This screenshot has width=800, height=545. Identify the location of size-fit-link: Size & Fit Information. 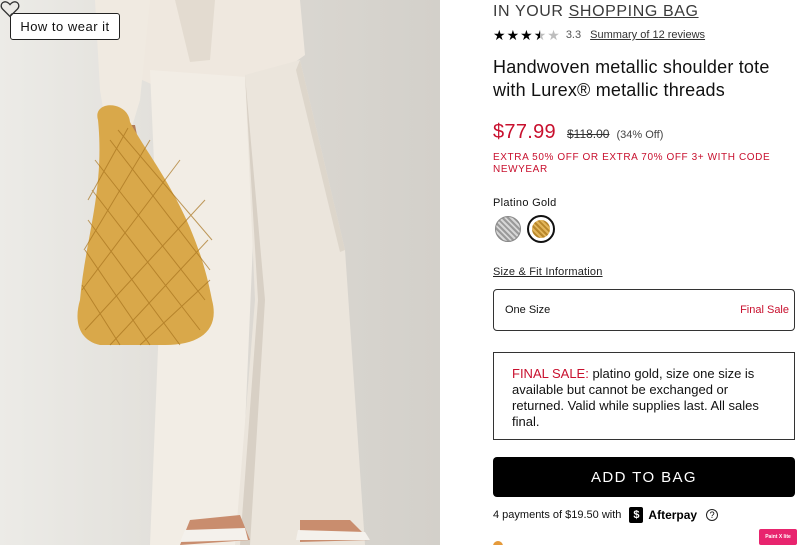
(548, 272).